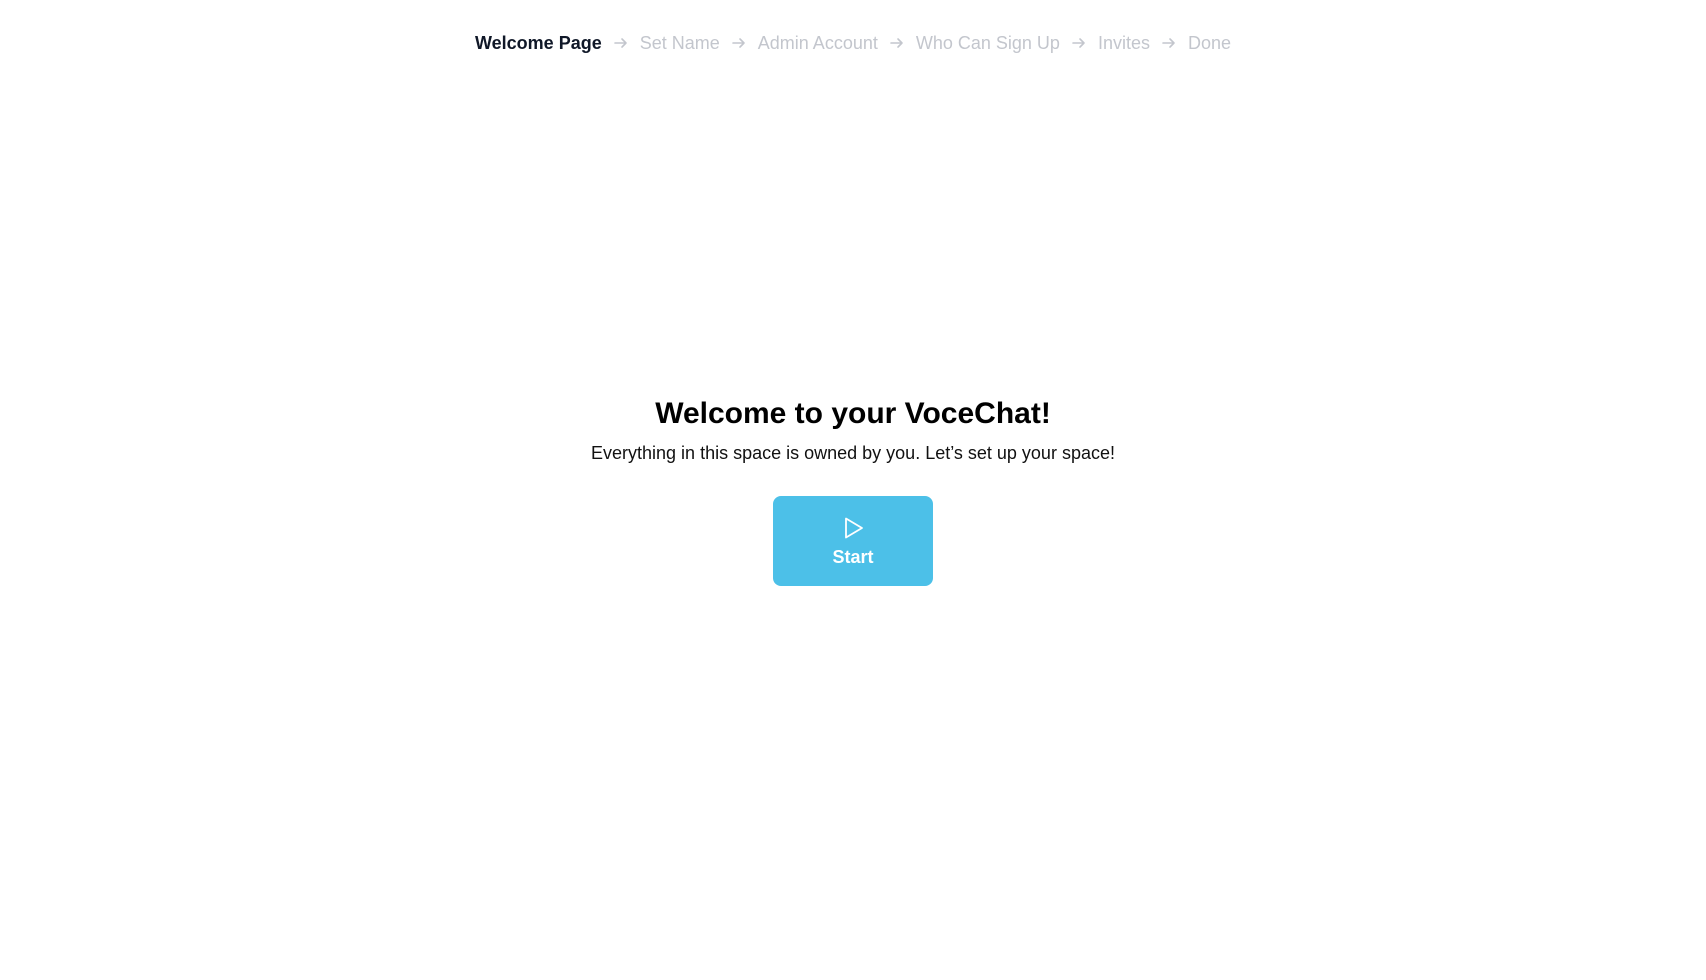  I want to click on page-title: Welcome to your VoceChat!, so click(853, 413).